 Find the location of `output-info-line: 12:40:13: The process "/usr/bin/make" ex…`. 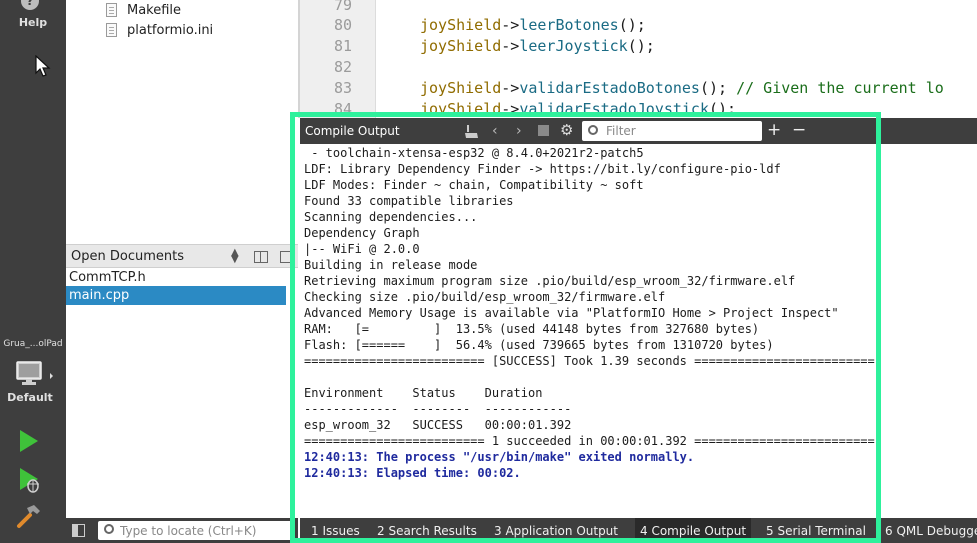

output-info-line: 12:40:13: The process "/usr/bin/make" ex… is located at coordinates (499, 457).